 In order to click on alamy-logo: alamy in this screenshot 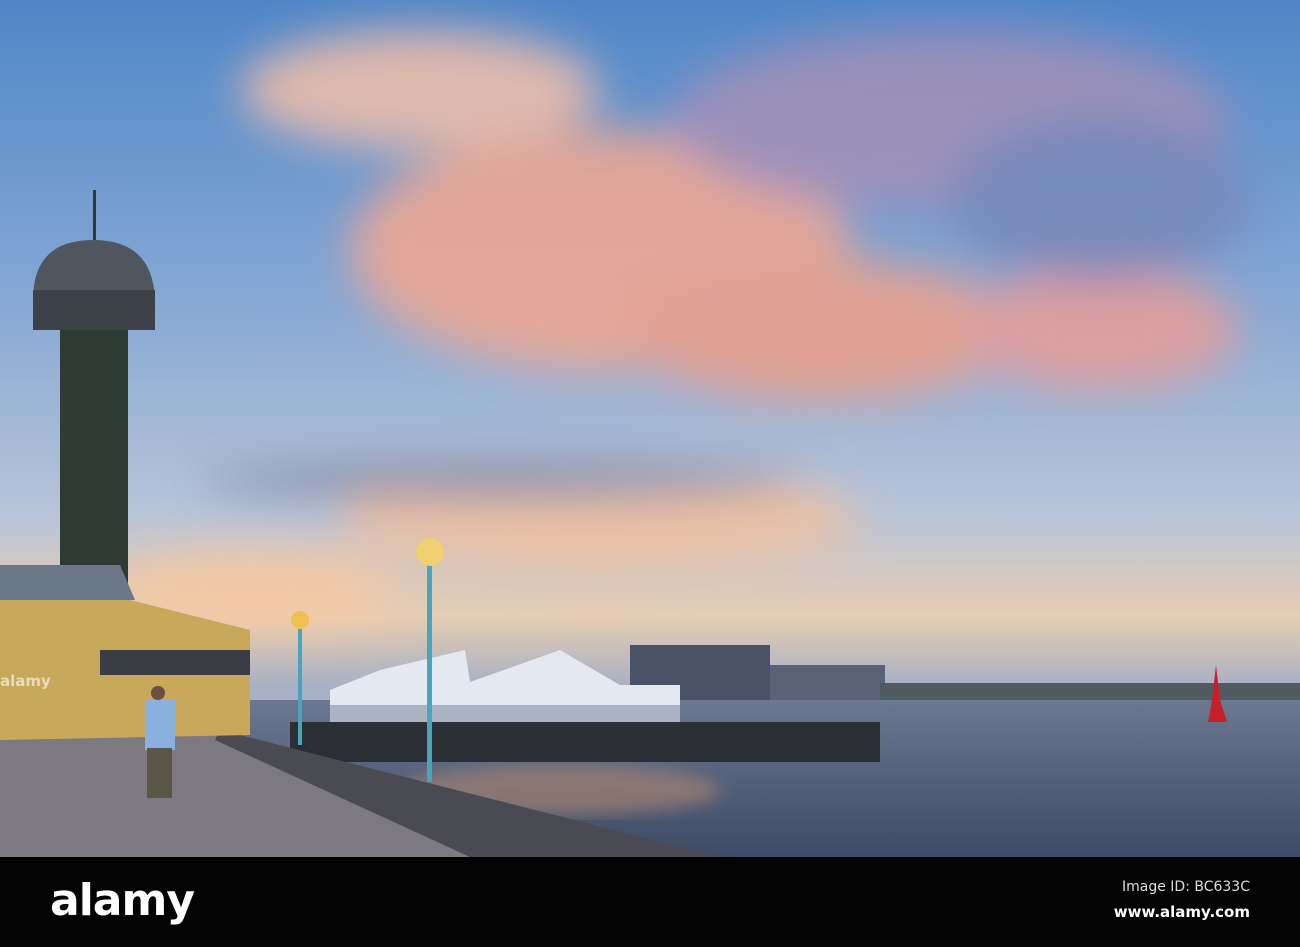, I will do `click(122, 900)`.